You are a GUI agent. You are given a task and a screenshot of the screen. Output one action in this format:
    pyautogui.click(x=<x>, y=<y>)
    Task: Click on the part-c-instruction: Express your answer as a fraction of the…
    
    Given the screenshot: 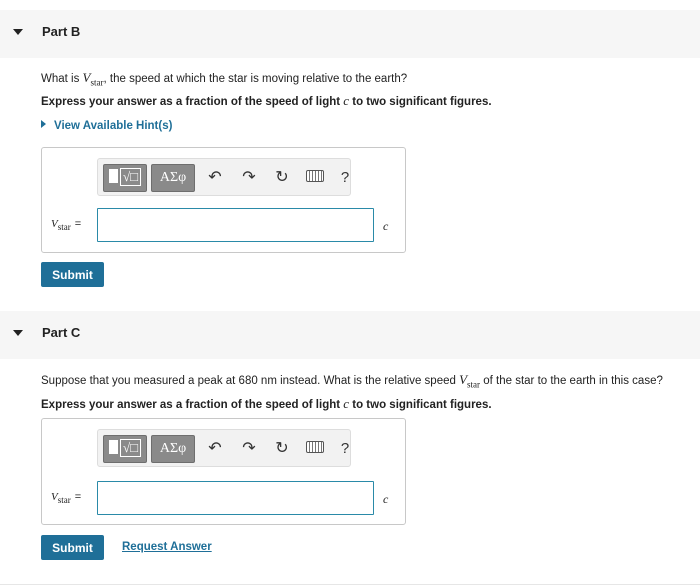 What is the action you would take?
    pyautogui.click(x=266, y=403)
    